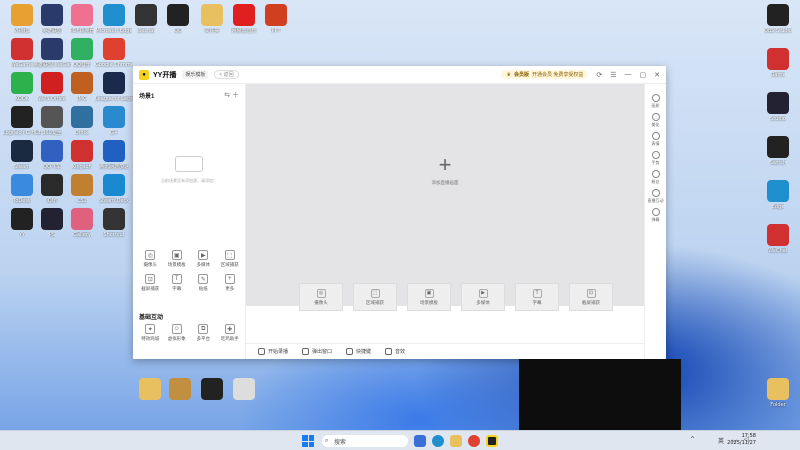  Describe the element at coordinates (230, 283) in the screenshot. I see `source-item: + 更多` at that location.